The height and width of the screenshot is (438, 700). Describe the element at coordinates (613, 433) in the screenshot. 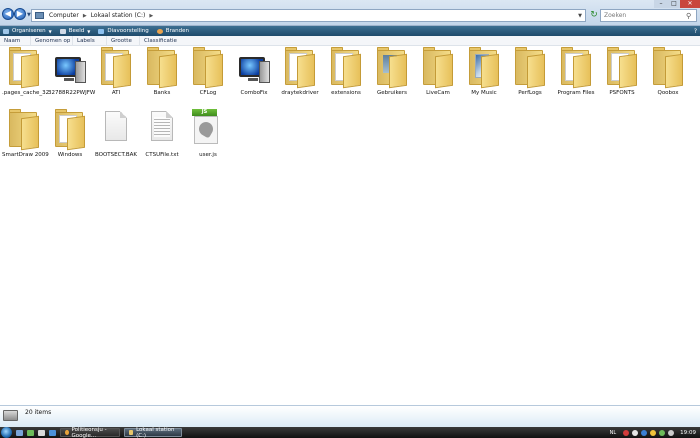

I see `language-indicator: NL` at that location.